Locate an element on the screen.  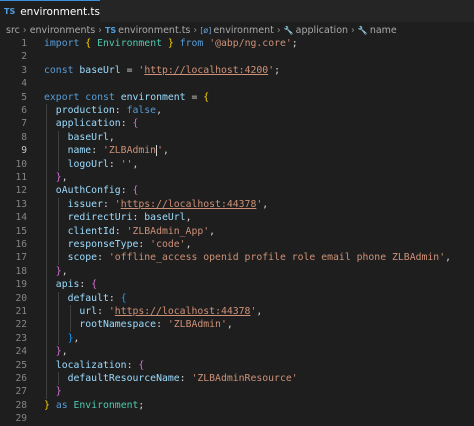
line-number: 2 is located at coordinates (24, 57).